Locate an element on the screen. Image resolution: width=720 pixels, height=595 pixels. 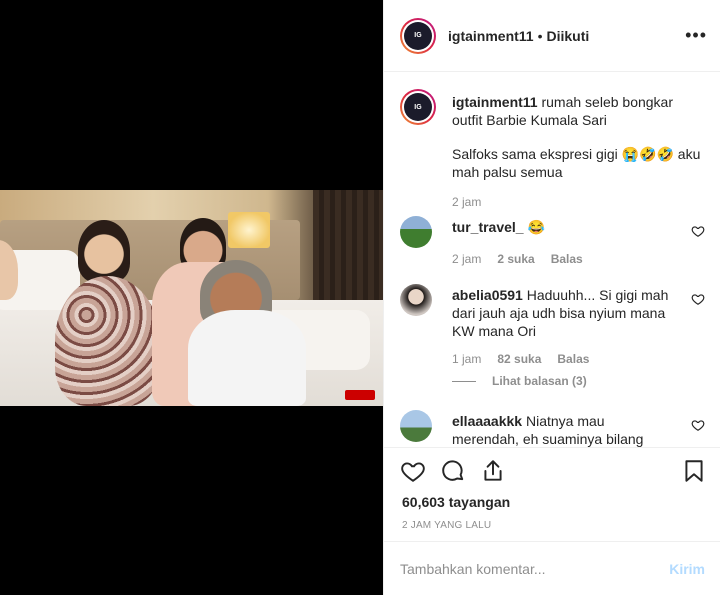
comment-bubble-icon is located at coordinates (453, 471).